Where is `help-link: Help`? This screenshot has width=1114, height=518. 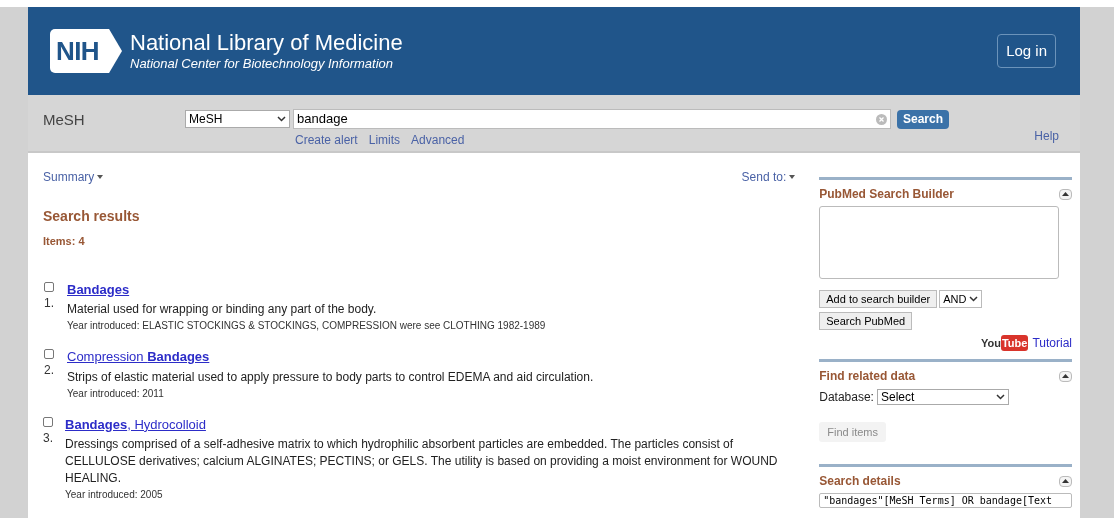 help-link: Help is located at coordinates (1046, 136).